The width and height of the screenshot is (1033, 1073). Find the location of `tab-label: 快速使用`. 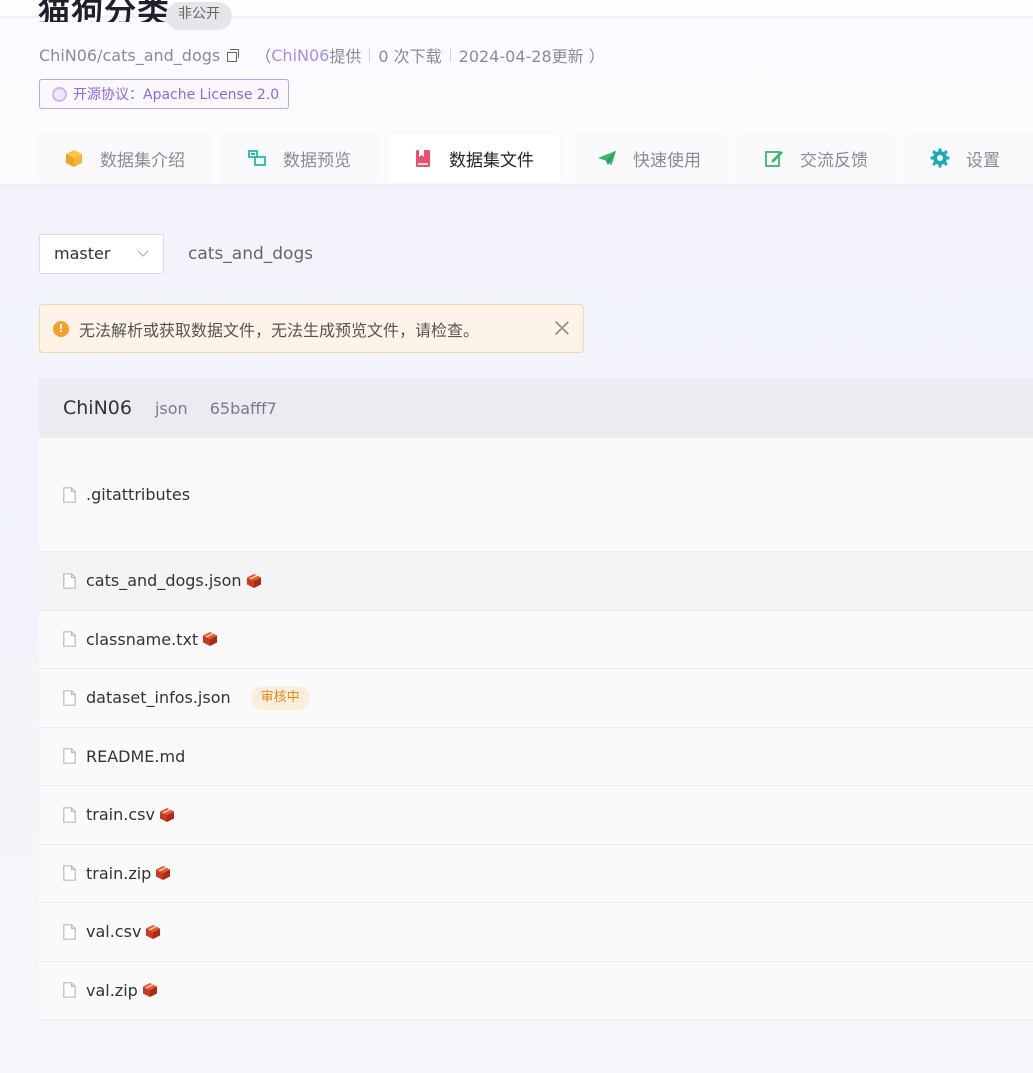

tab-label: 快速使用 is located at coordinates (667, 160).